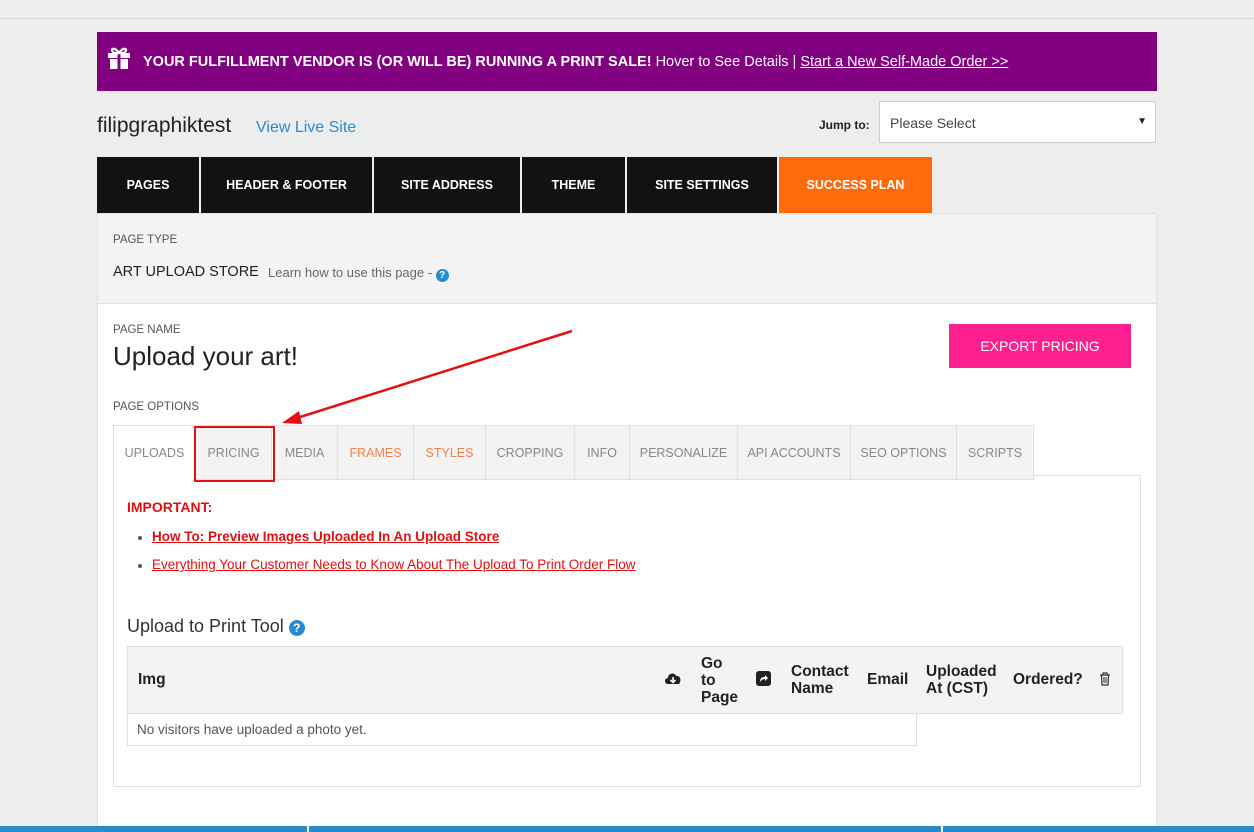 The image size is (1254, 832). I want to click on empty-table-message: No visitors have uploaded a photo yet., so click(522, 730).